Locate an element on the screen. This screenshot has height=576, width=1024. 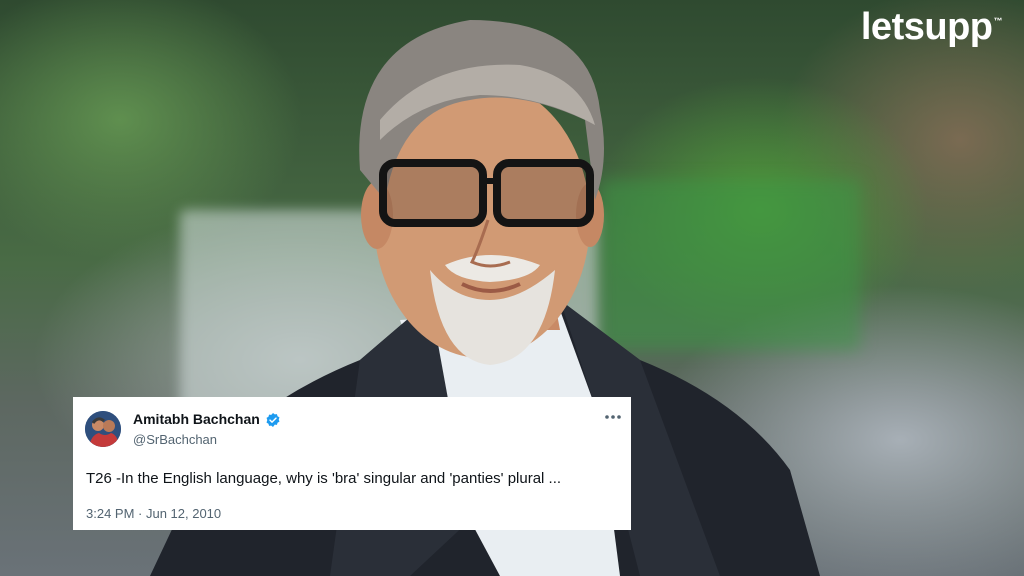
verified-badge-icon is located at coordinates (273, 420).